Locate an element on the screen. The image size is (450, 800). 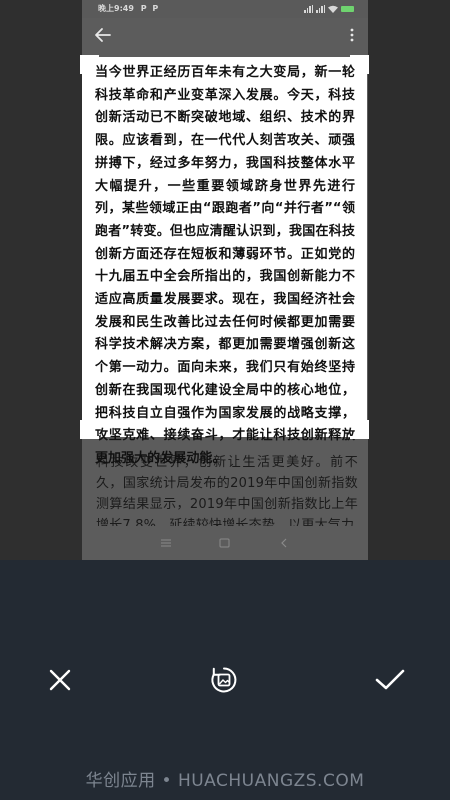
rotate-button is located at coordinates (224, 680).